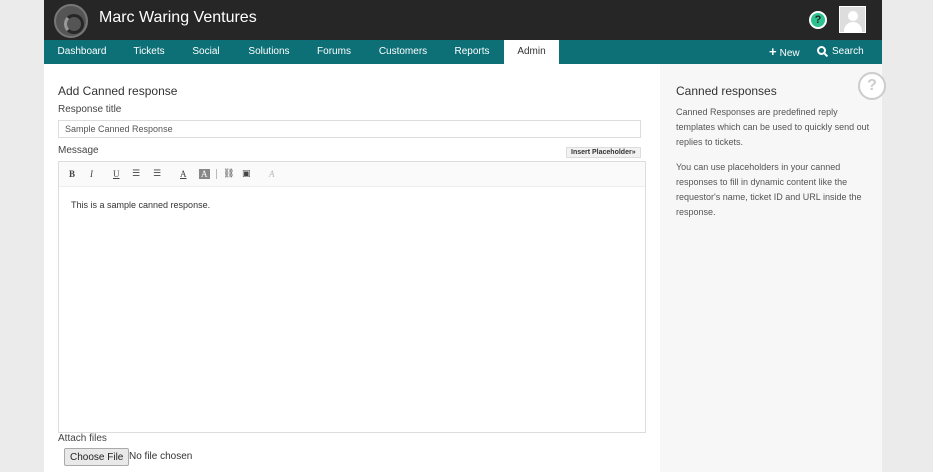 The height and width of the screenshot is (472, 933). What do you see at coordinates (852, 19) in the screenshot?
I see `avatar` at bounding box center [852, 19].